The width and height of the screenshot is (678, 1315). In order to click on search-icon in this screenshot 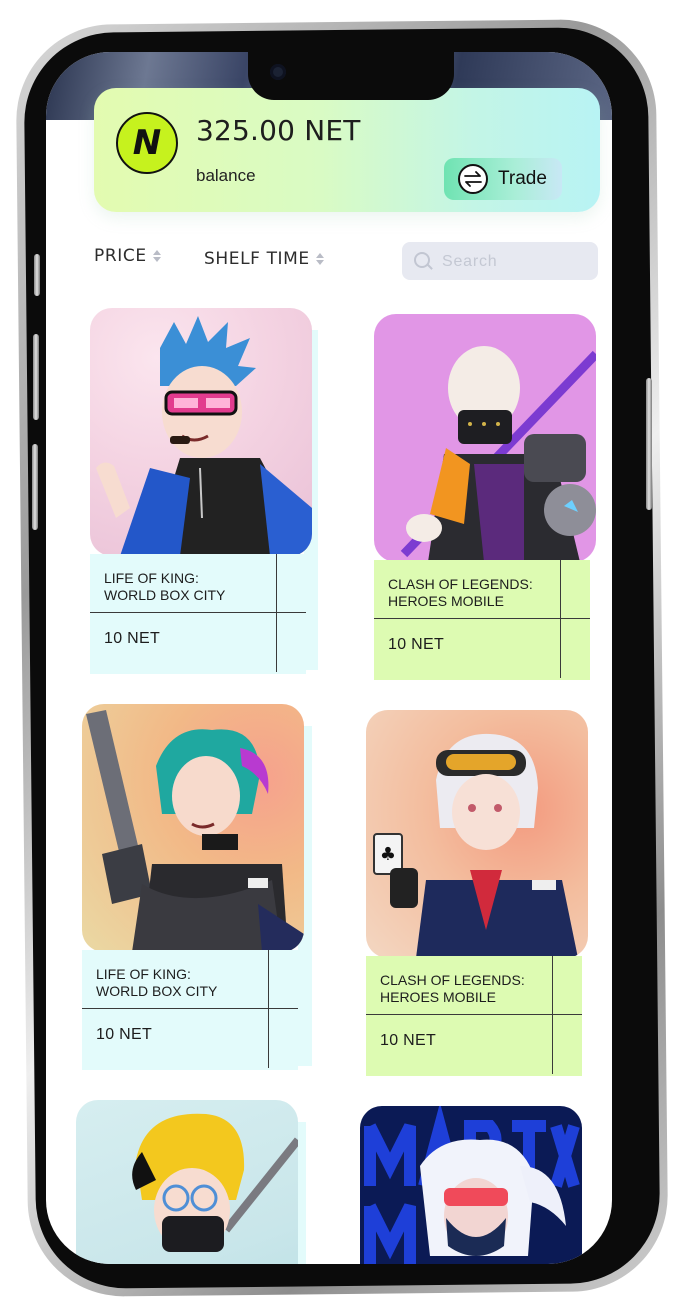, I will do `click(422, 260)`.